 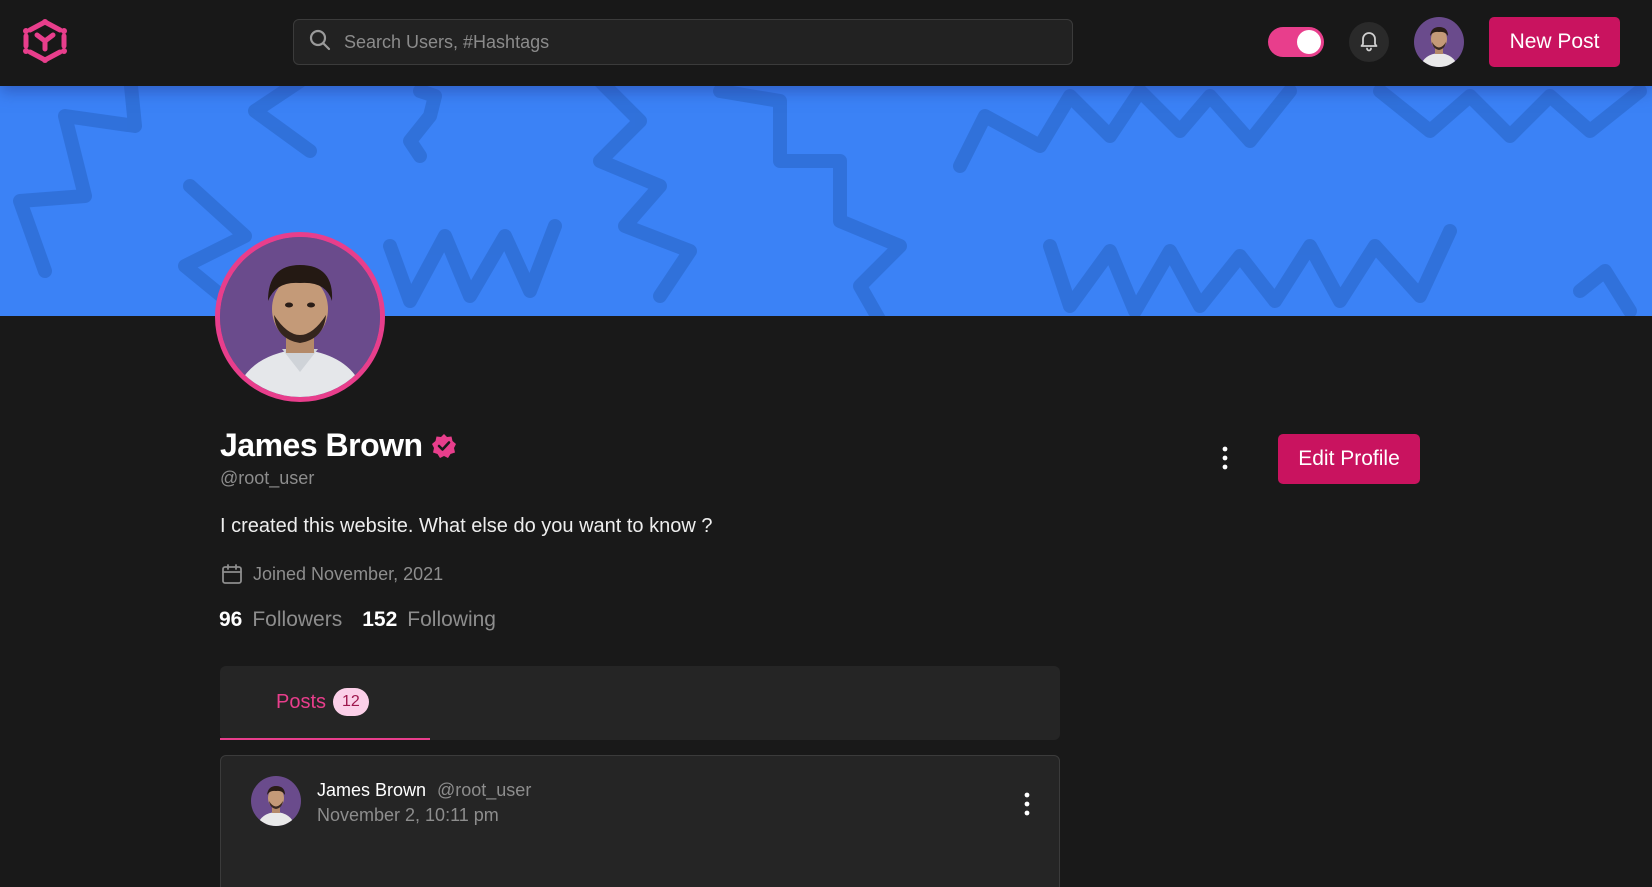 What do you see at coordinates (484, 790) in the screenshot?
I see `post-author-handle: @root_user` at bounding box center [484, 790].